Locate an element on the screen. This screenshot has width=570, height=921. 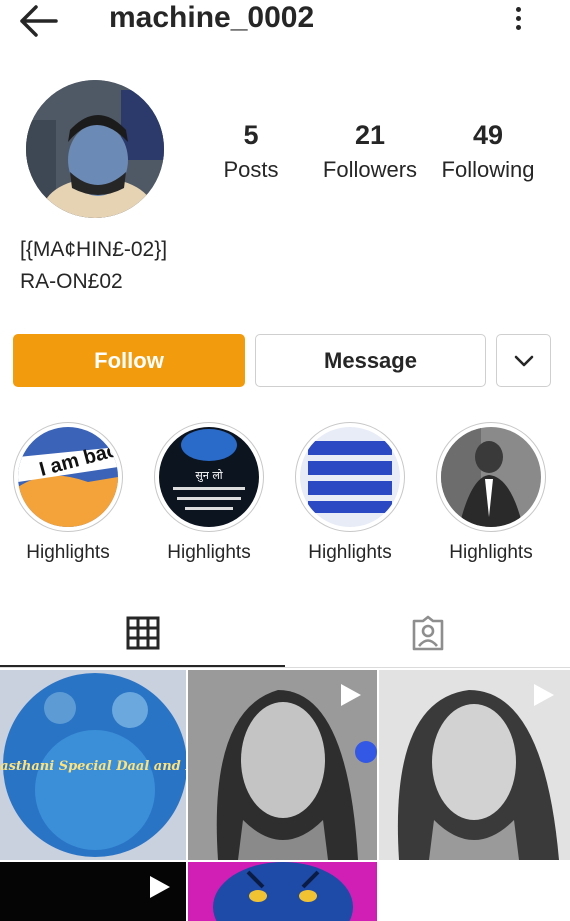
highlight-item: I am back... Highlights is located at coordinates (68, 493).